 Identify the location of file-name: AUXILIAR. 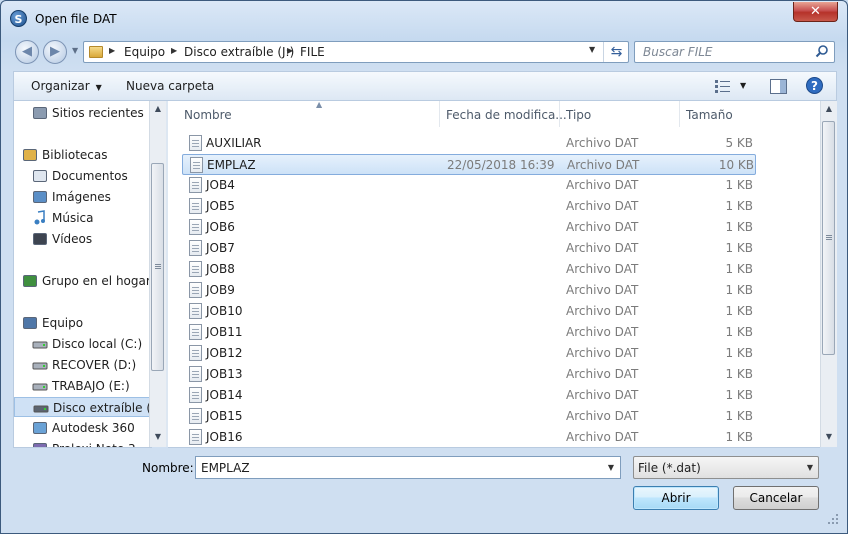
(234, 143).